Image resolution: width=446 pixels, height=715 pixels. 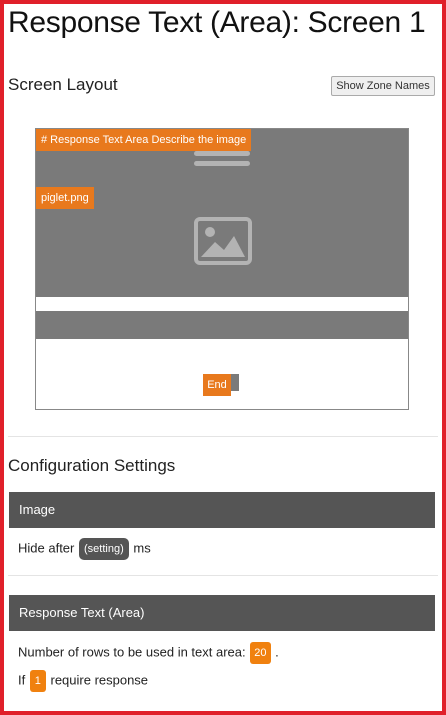 What do you see at coordinates (99, 680) in the screenshot?
I see `require-suffix: require response` at bounding box center [99, 680].